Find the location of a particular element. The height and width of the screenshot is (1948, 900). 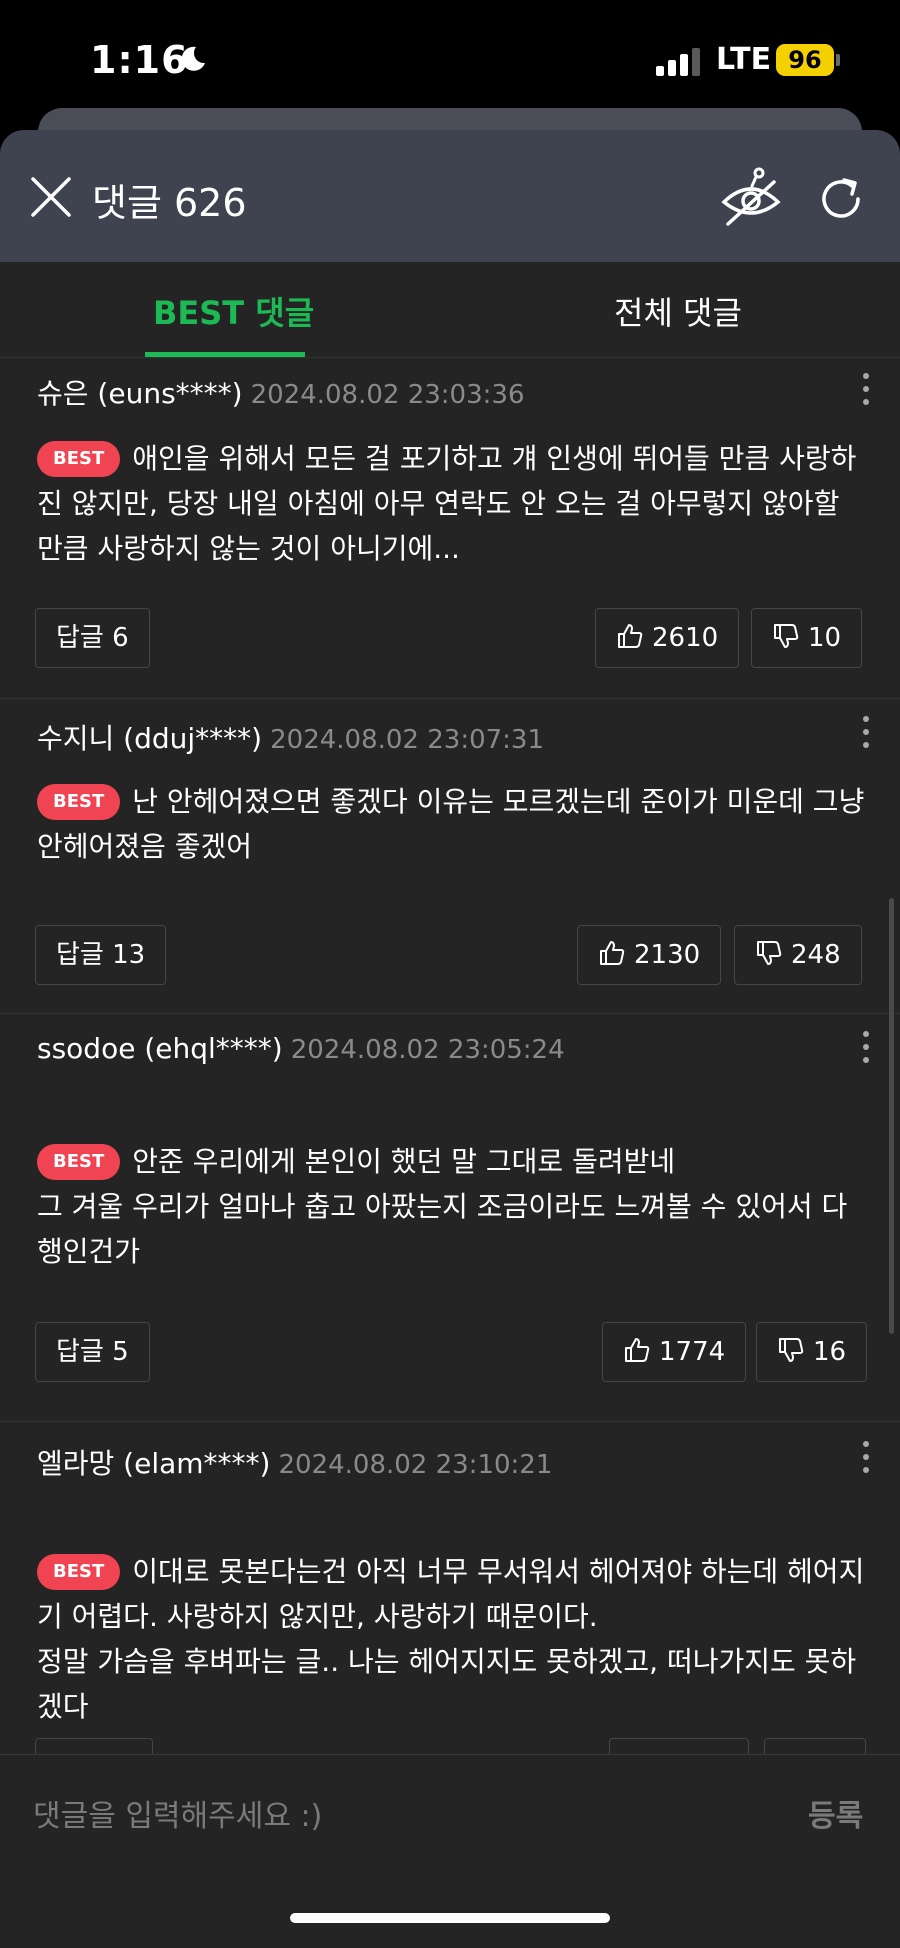

comment-input-bar: 댓글을 입력해주세요 :) 등록 is located at coordinates (450, 1851).